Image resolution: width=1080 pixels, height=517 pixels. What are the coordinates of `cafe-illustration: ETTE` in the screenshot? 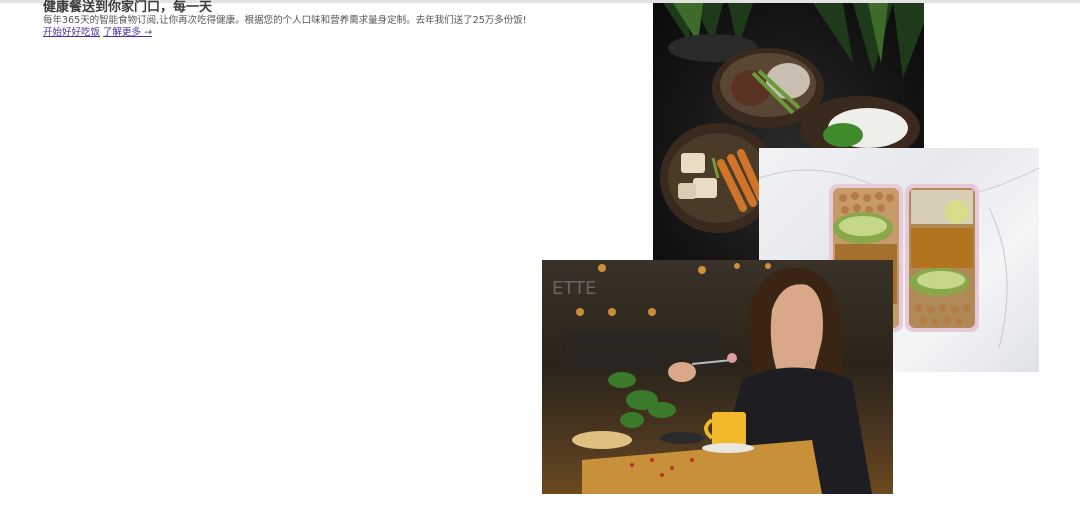 It's located at (712, 378).